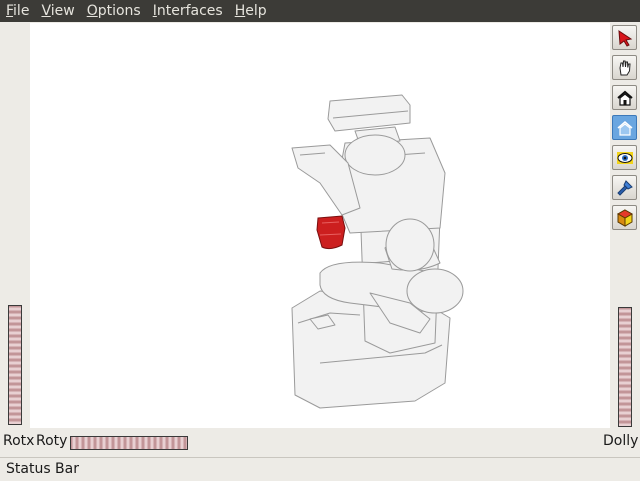  I want to click on dolly-label: Dolly, so click(621, 441).